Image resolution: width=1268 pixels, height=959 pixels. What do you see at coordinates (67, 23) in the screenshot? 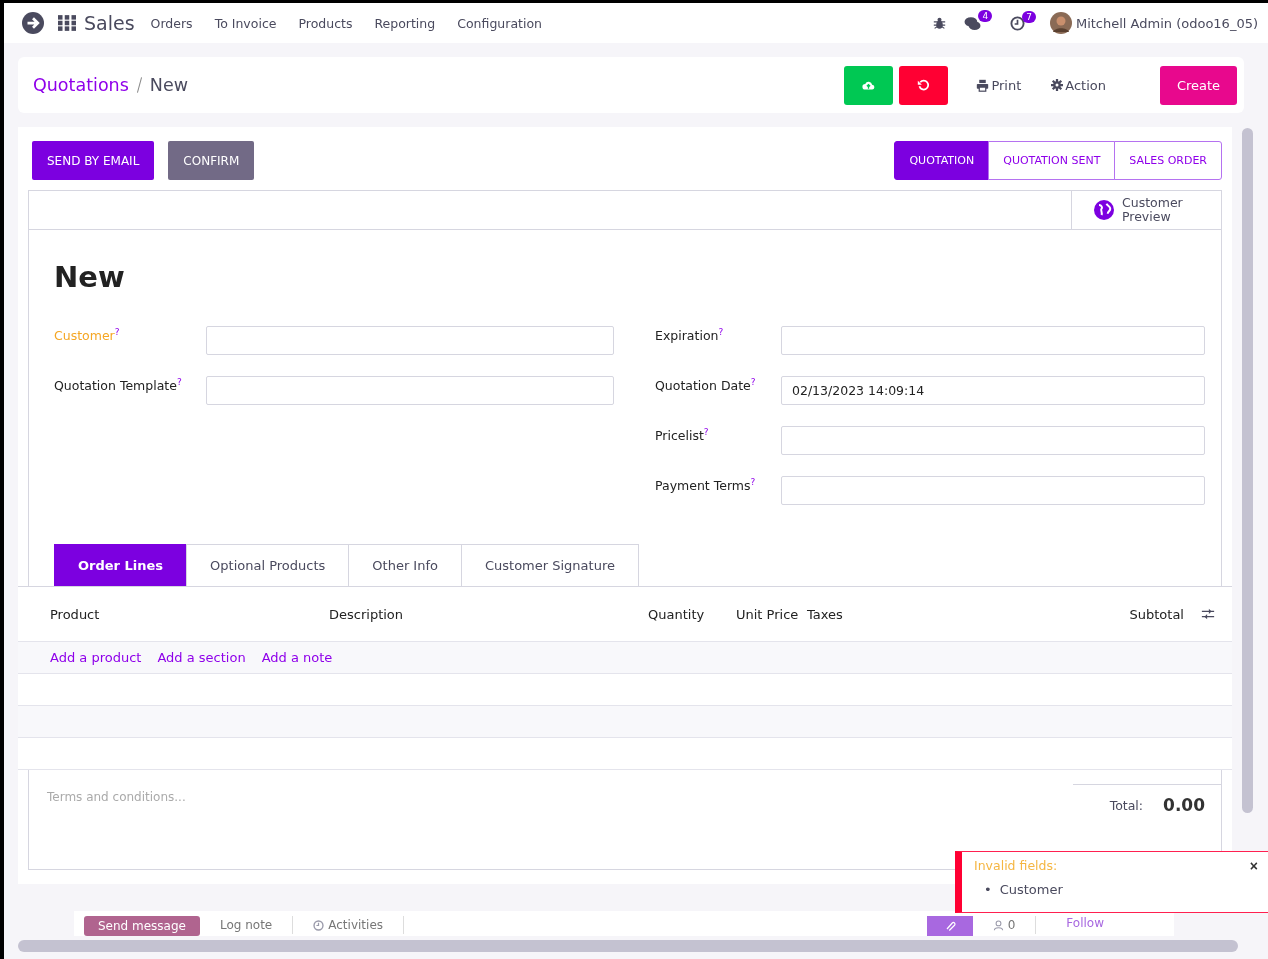
I see `apps-grid-icon` at bounding box center [67, 23].